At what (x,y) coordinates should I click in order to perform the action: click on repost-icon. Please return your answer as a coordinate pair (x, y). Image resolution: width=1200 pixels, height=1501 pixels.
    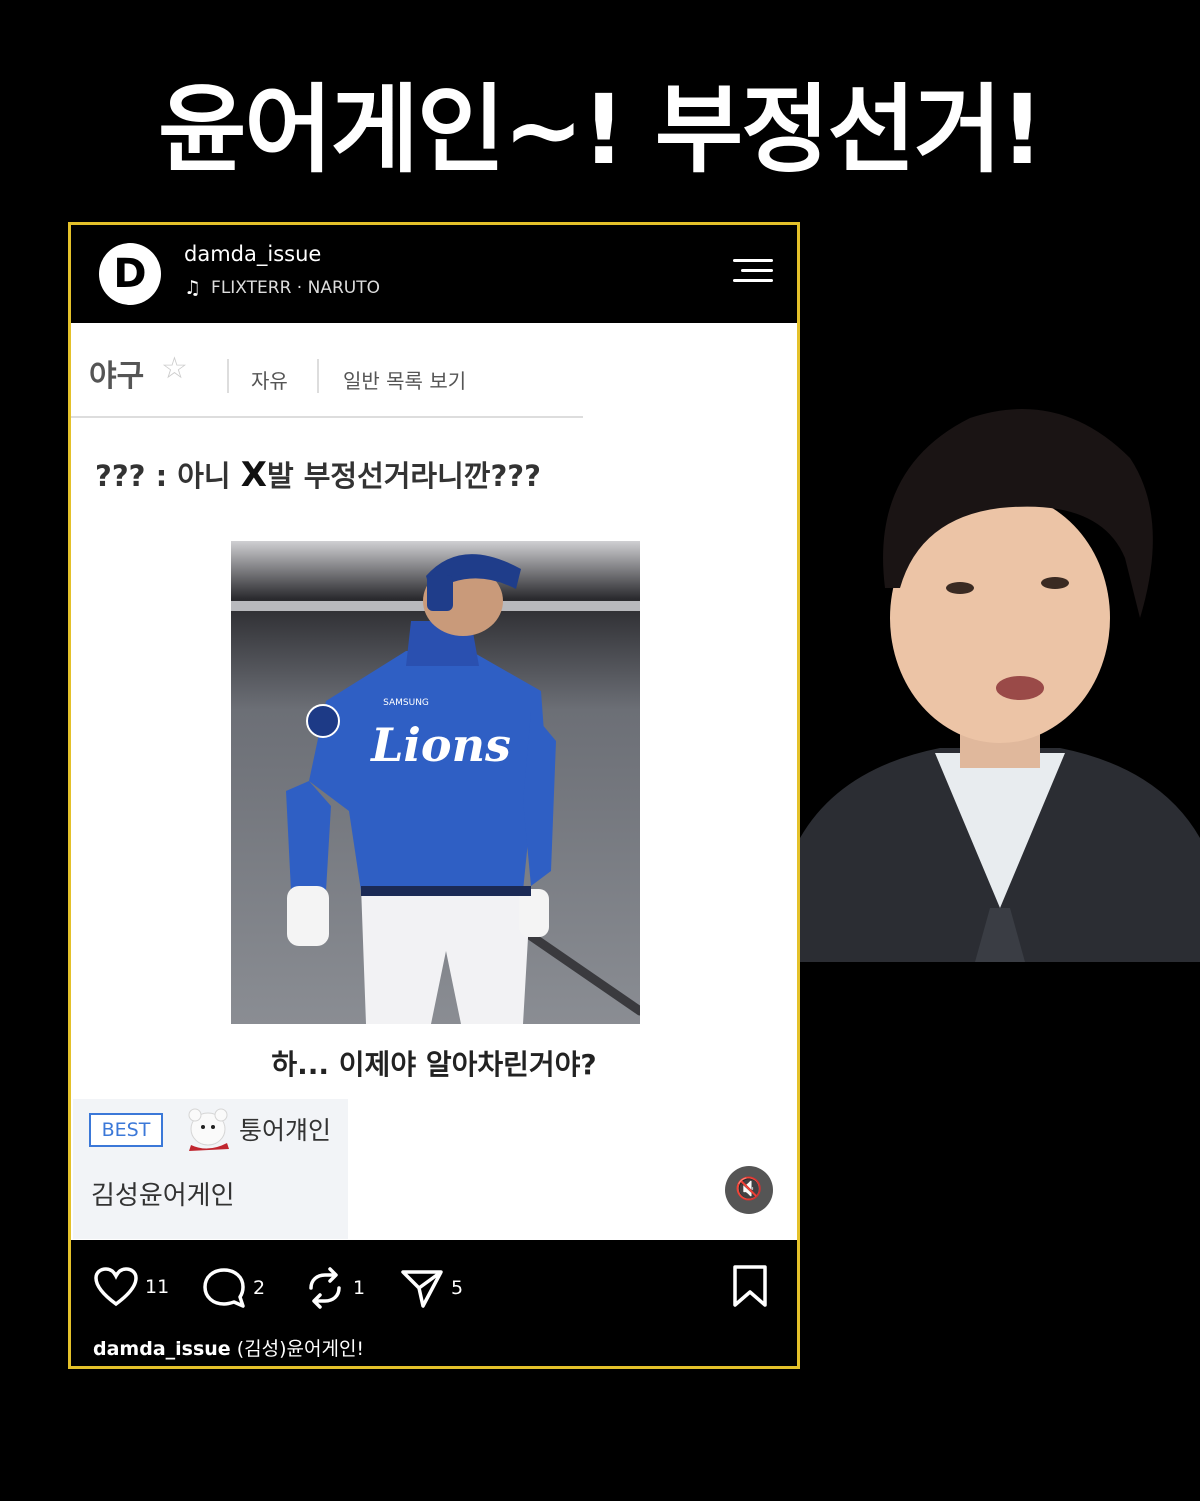
    Looking at the image, I should click on (325, 1288).